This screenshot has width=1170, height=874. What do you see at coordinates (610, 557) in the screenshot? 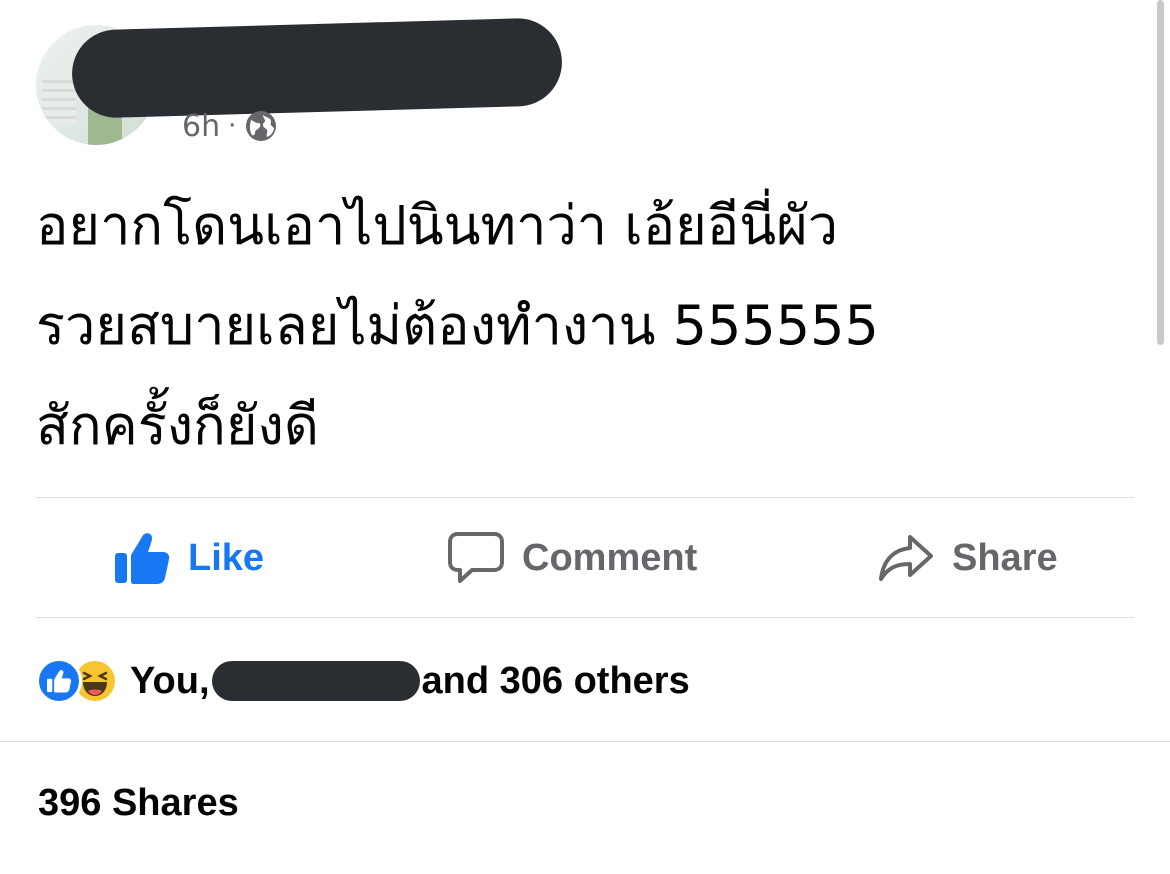
I see `comment-label: Comment` at bounding box center [610, 557].